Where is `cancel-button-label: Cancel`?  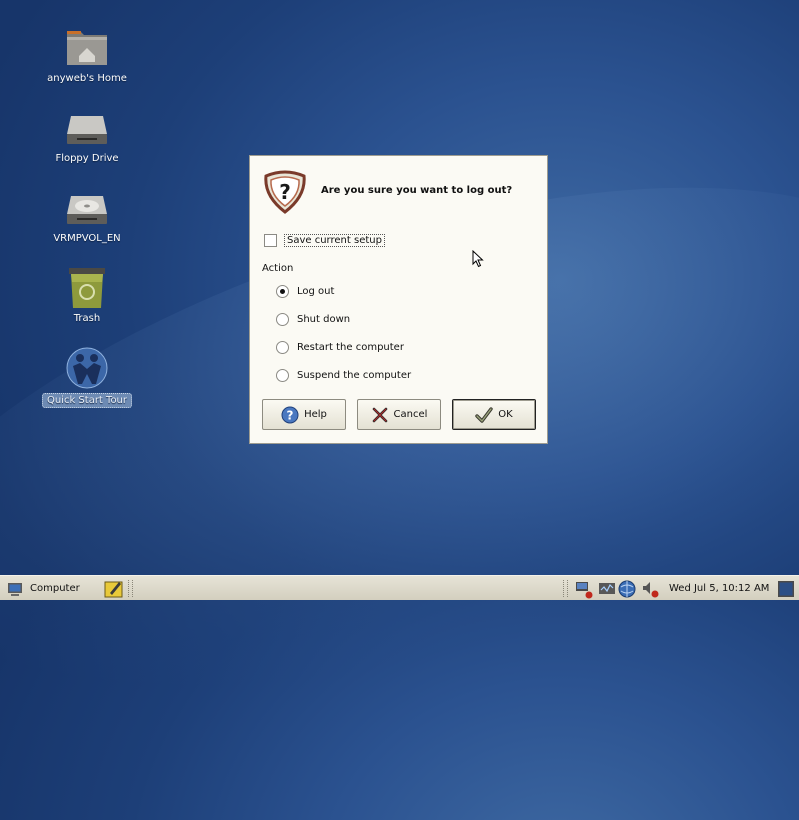
cancel-button-label: Cancel is located at coordinates (410, 414).